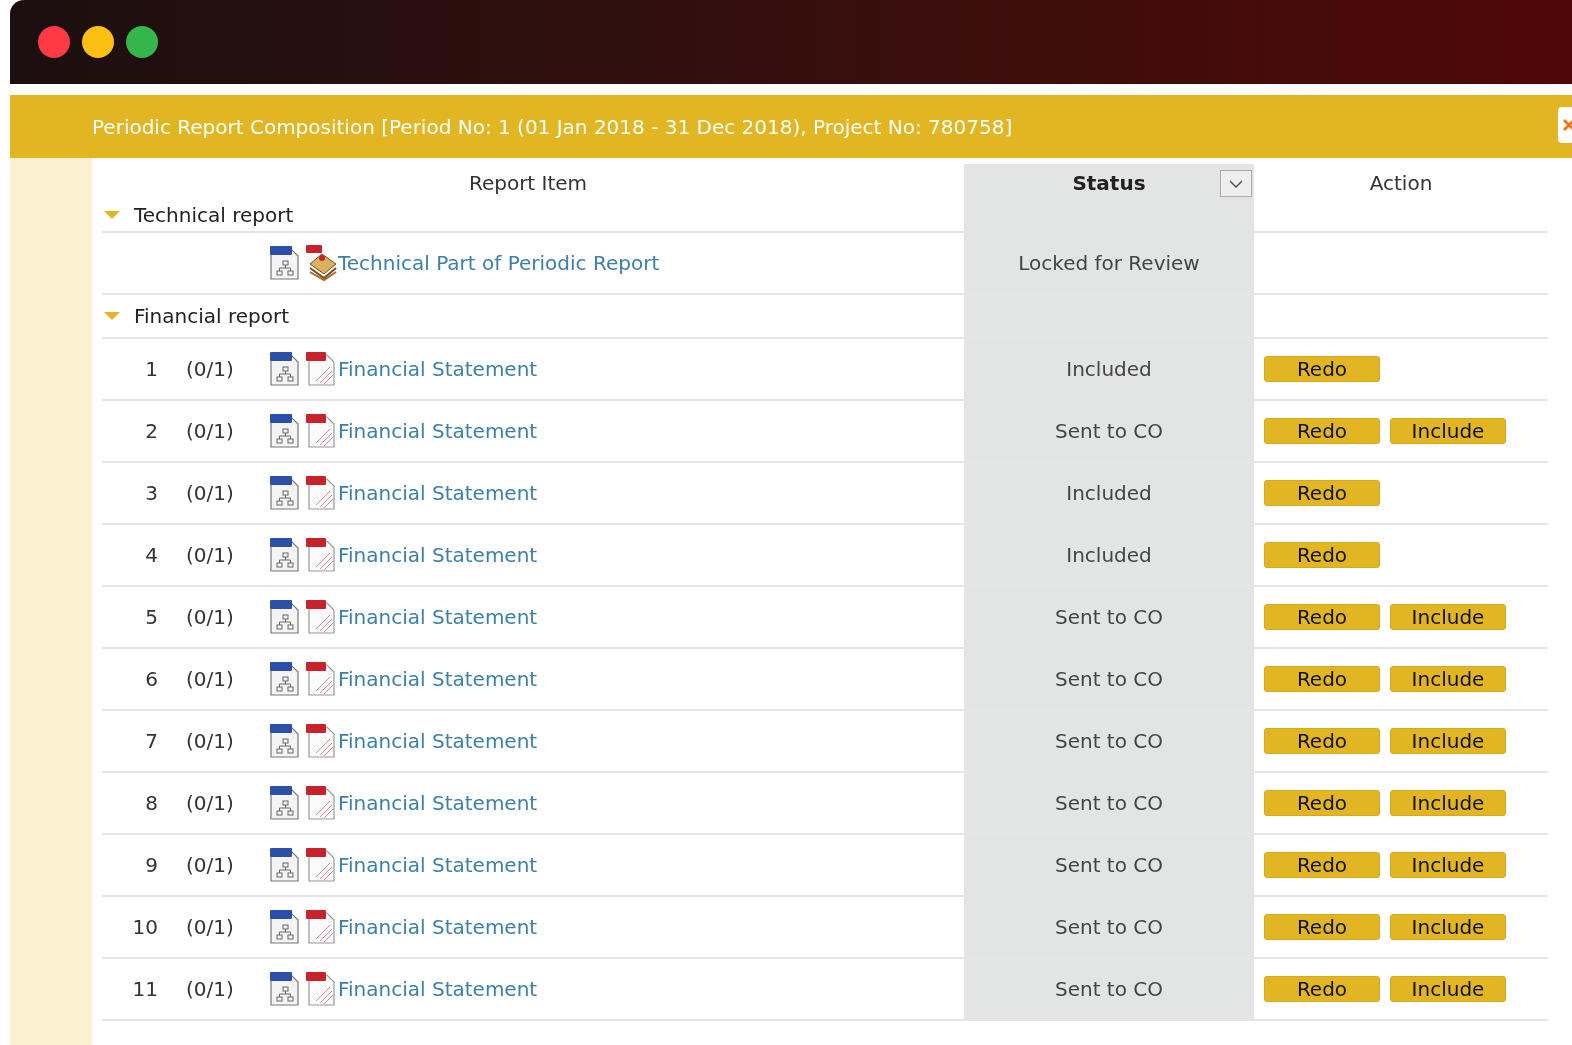  I want to click on column-header: Report Item, so click(528, 183).